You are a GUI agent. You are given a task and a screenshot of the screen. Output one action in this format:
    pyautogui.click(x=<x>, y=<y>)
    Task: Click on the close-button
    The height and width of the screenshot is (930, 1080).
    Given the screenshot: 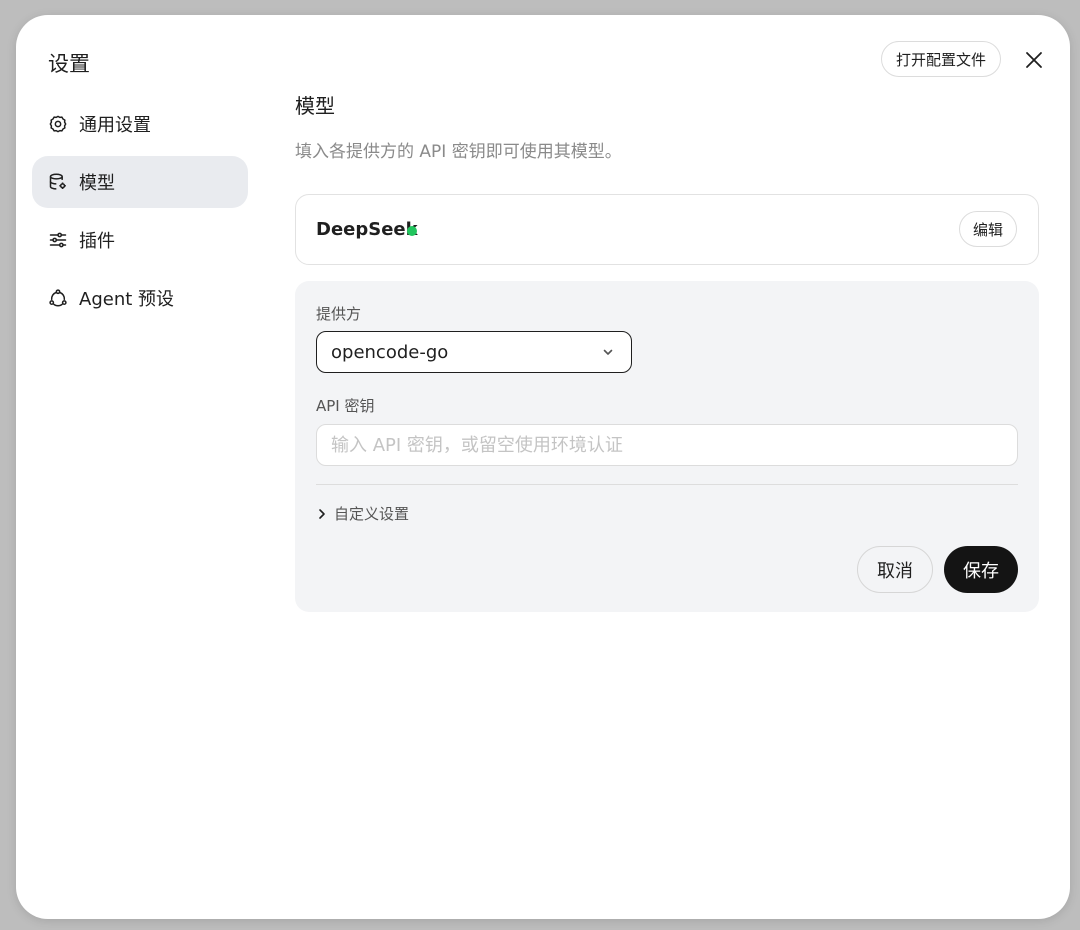 What is the action you would take?
    pyautogui.click(x=1034, y=60)
    